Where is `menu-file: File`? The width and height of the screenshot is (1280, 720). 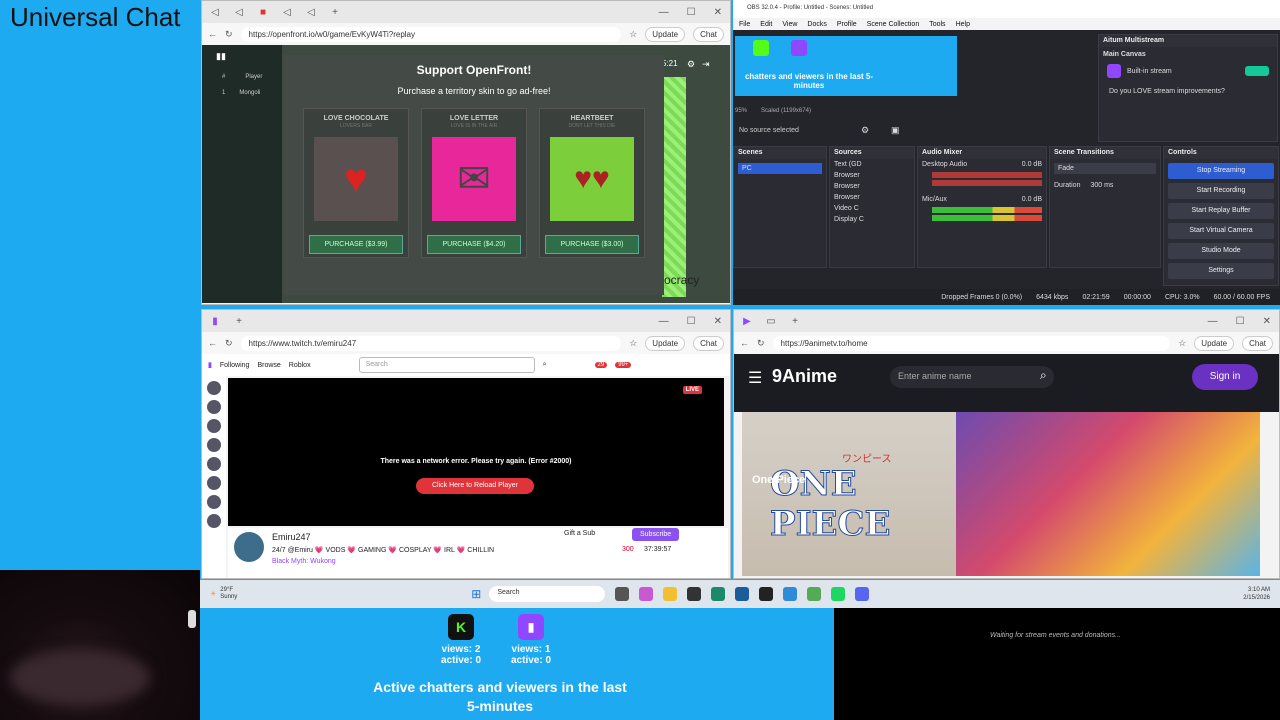
menu-file: File is located at coordinates (744, 24).